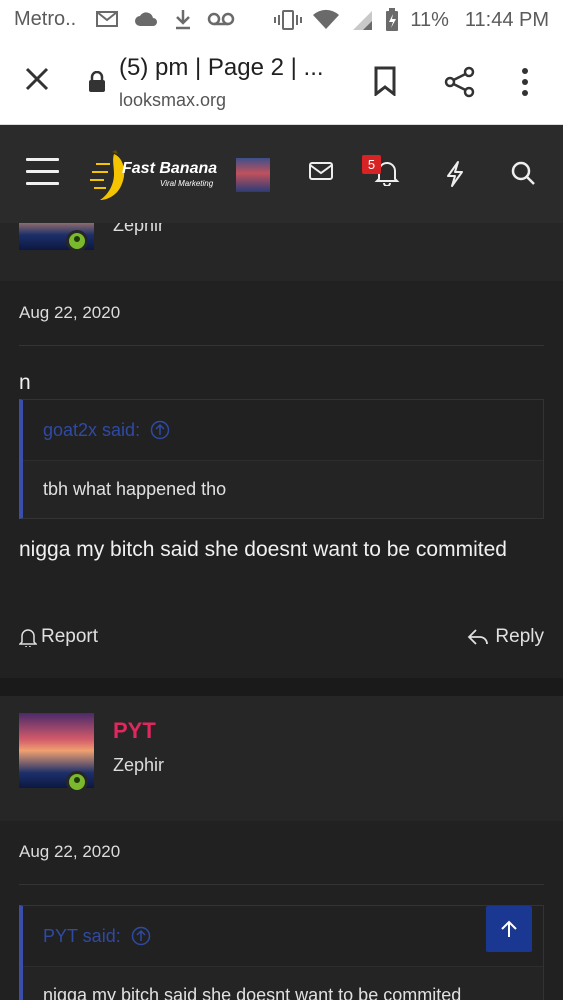 The height and width of the screenshot is (1000, 563). I want to click on report-label: Report, so click(70, 636).